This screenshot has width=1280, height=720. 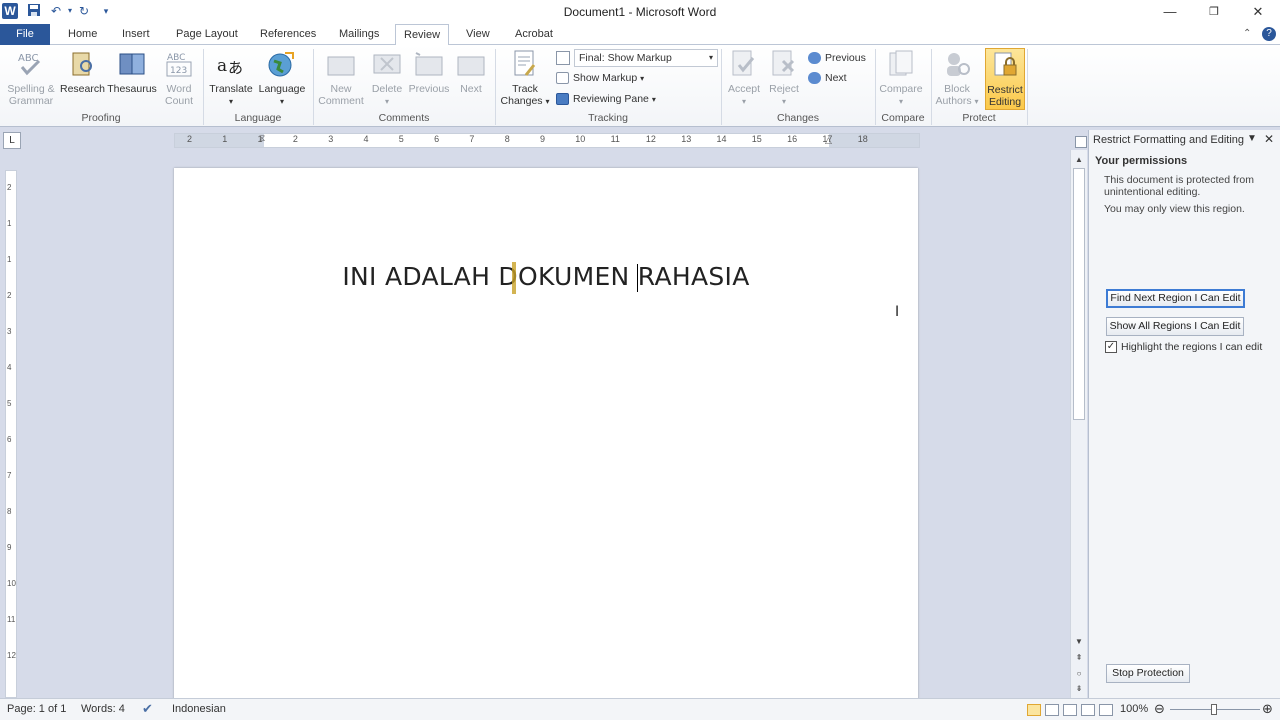 I want to click on vertical-scrollbar: ▲ ▼ ⇞ ○ ⇟, so click(x=1078, y=424).